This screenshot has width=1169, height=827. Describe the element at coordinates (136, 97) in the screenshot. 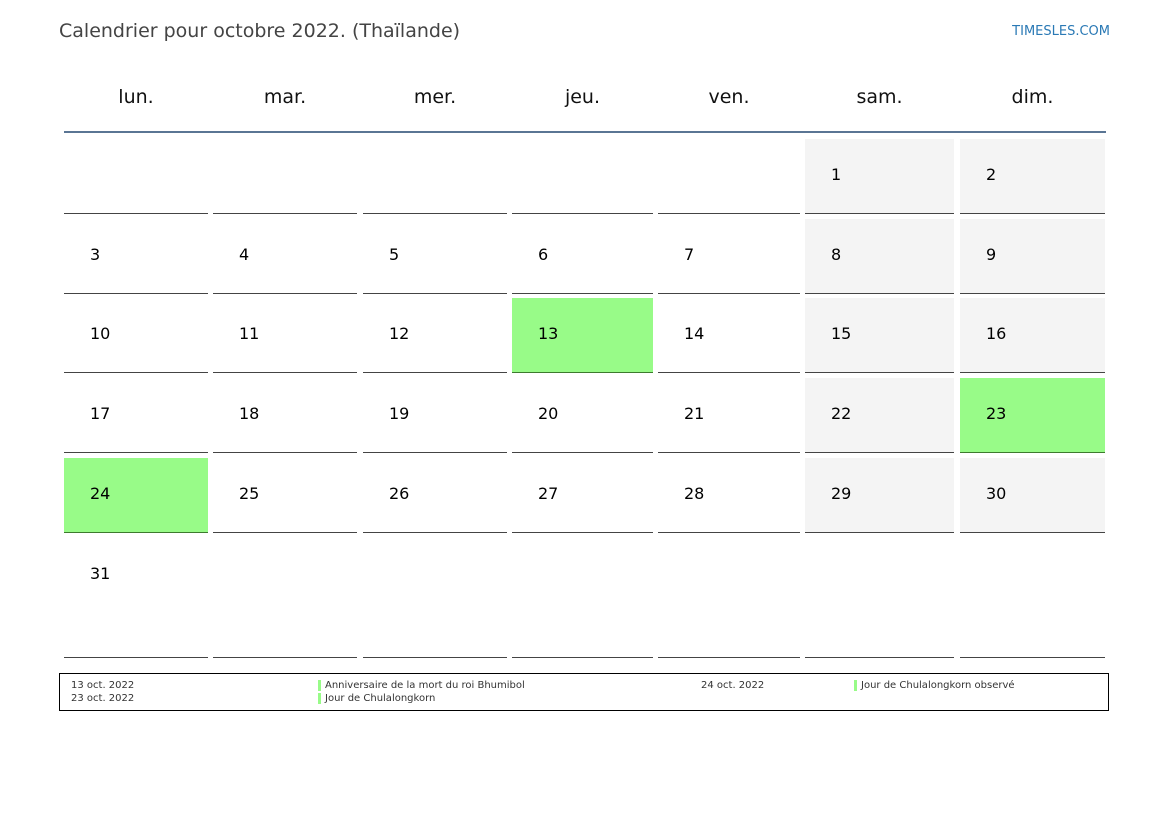

I see `weekday-0: lun.` at that location.